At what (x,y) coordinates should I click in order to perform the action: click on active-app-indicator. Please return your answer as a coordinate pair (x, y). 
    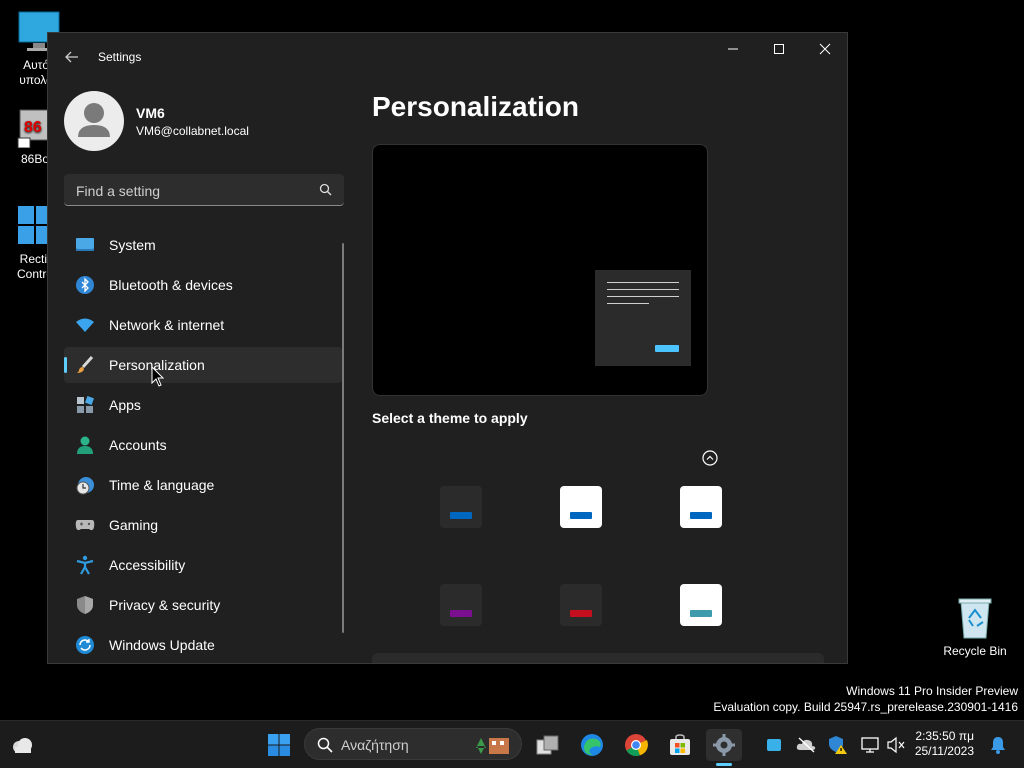
    Looking at the image, I should click on (724, 764).